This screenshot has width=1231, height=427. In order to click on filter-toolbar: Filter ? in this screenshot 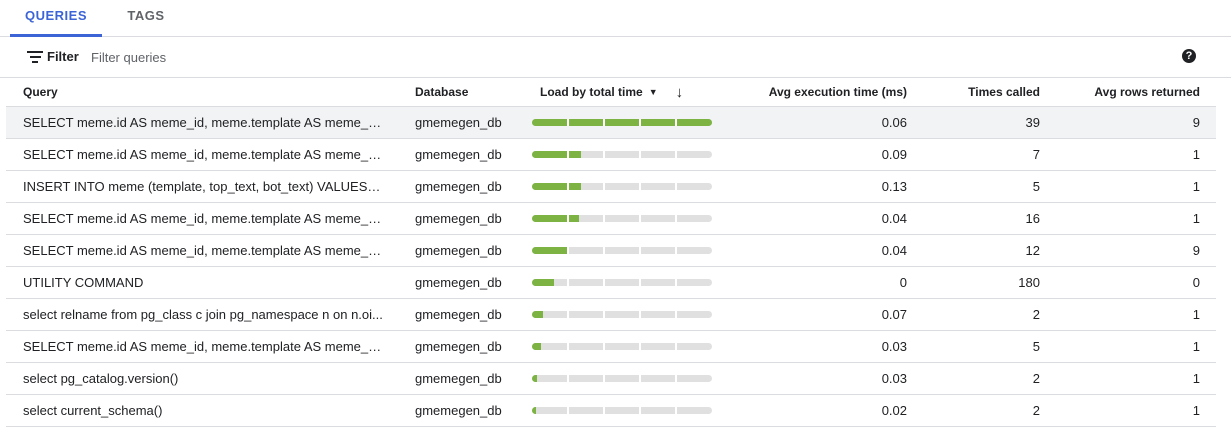, I will do `click(615, 57)`.